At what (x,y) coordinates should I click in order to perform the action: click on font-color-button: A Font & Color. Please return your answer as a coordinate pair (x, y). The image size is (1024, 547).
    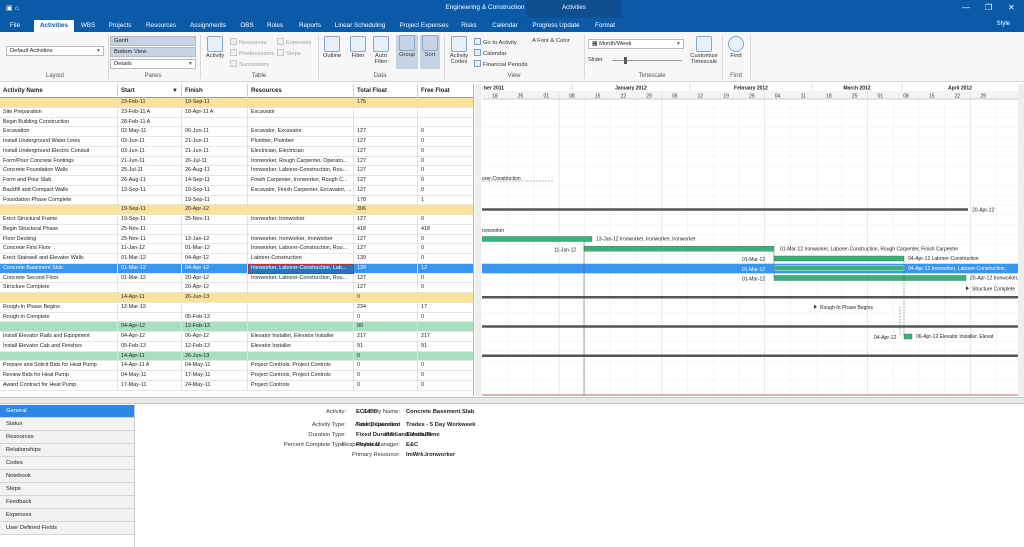
    Looking at the image, I should click on (551, 41).